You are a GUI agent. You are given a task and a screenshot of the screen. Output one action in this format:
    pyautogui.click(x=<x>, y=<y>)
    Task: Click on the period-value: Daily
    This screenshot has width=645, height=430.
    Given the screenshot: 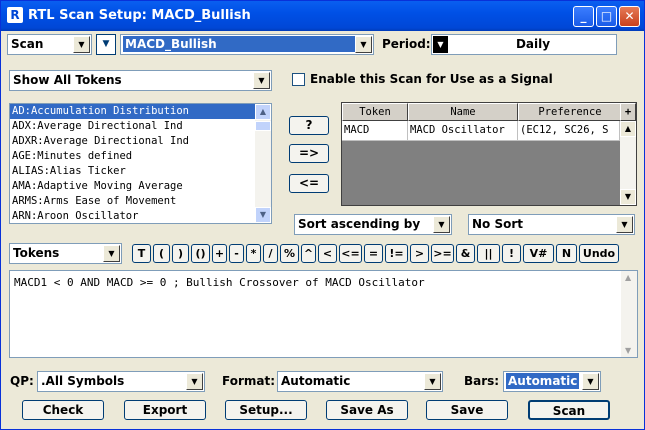 What is the action you would take?
    pyautogui.click(x=533, y=44)
    